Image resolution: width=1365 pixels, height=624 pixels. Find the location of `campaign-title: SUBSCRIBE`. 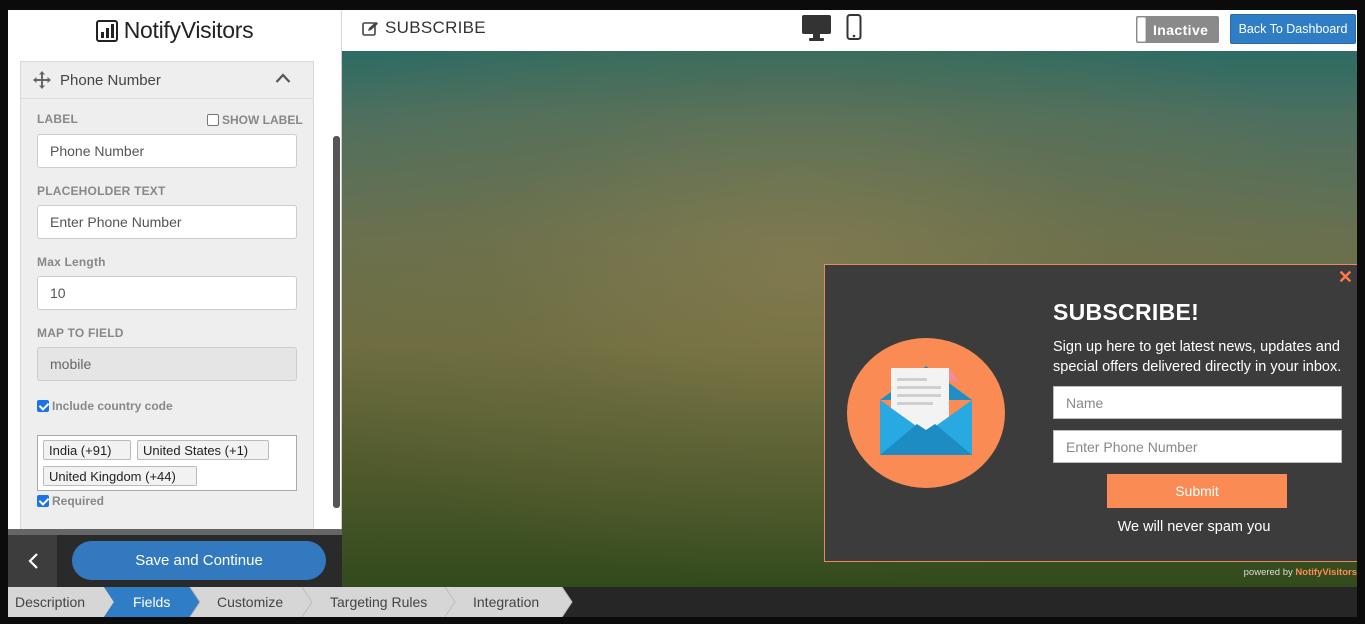

campaign-title: SUBSCRIBE is located at coordinates (424, 28).